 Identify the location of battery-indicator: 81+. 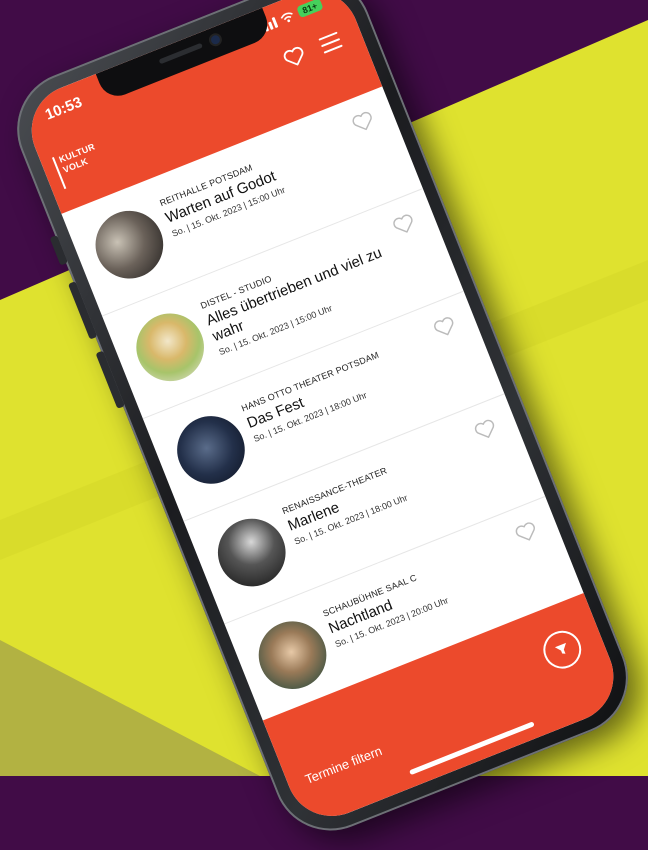
(309, 9).